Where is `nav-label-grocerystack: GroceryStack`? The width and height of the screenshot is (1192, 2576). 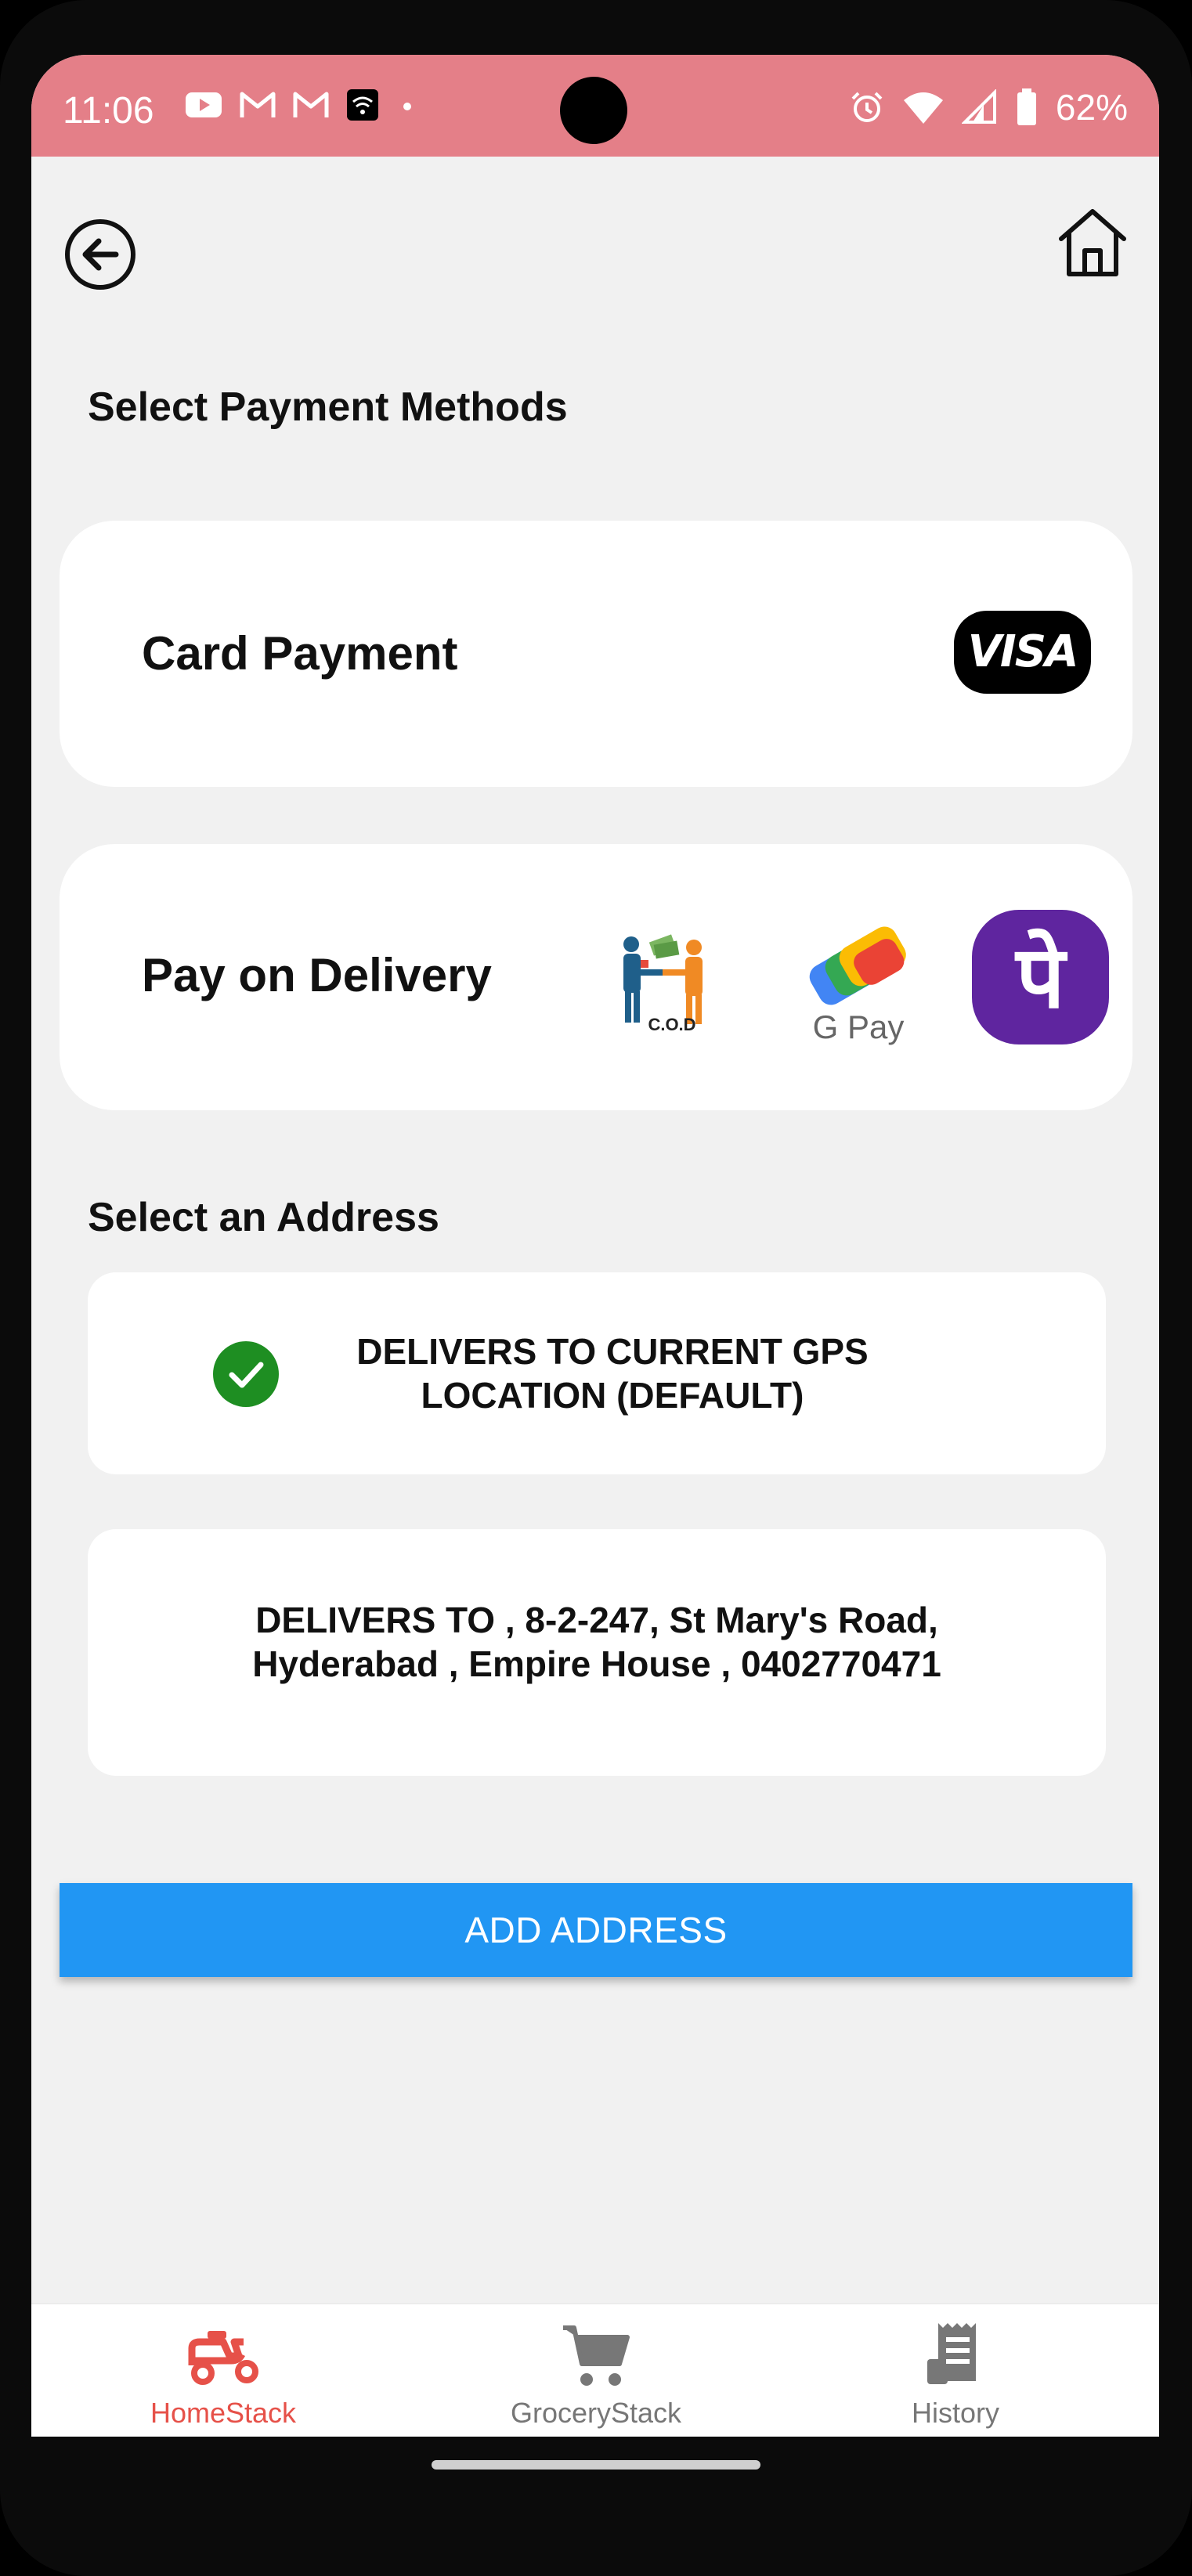 nav-label-grocerystack: GroceryStack is located at coordinates (596, 2413).